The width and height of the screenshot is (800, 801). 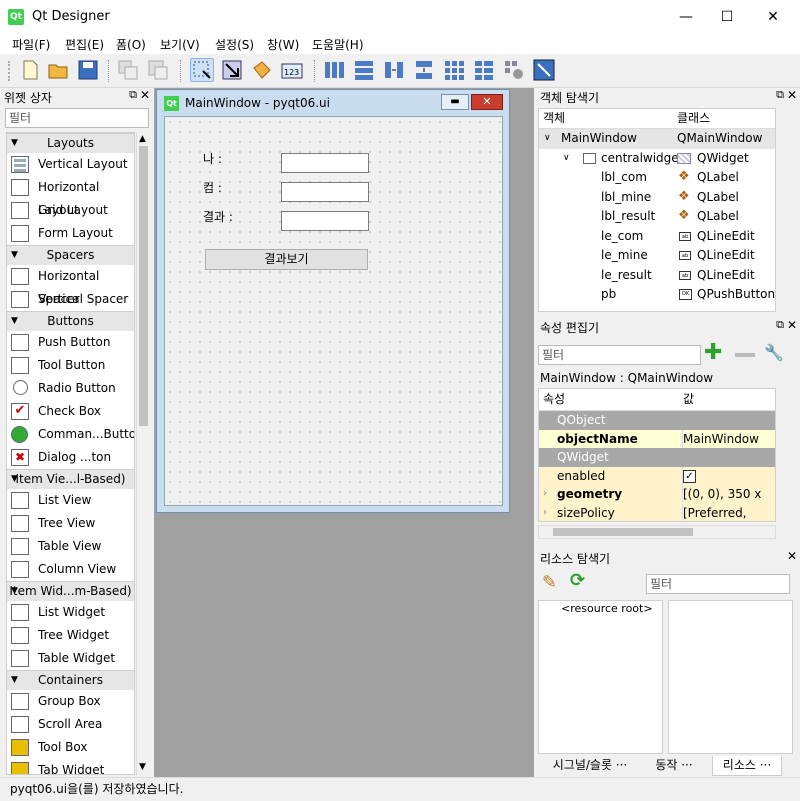 What do you see at coordinates (70, 342) in the screenshot?
I see `widget-push-button: Push Button` at bounding box center [70, 342].